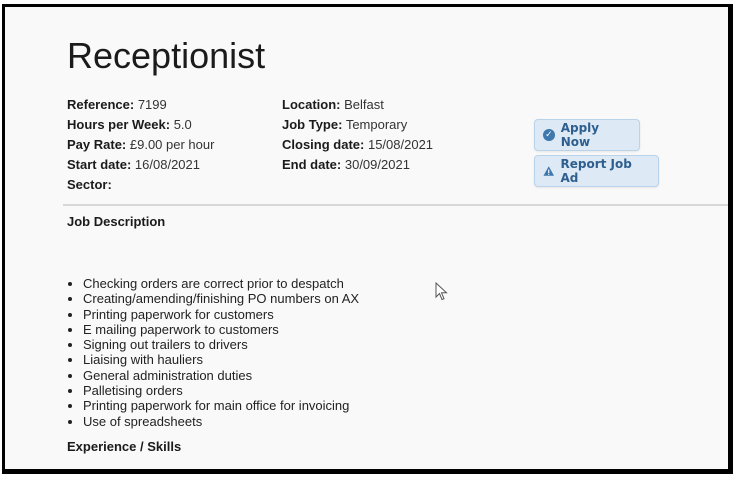 Image resolution: width=737 pixels, height=480 pixels. Describe the element at coordinates (364, 104) in the screenshot. I see `location-value: Belfast` at that location.